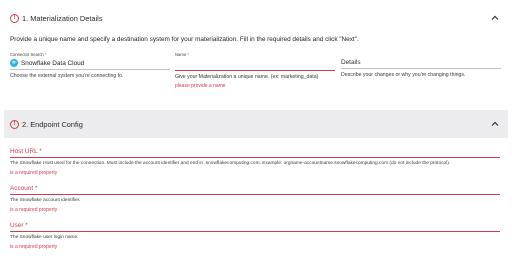 The image size is (512, 259). Describe the element at coordinates (255, 194) in the screenshot. I see `account-input` at that location.